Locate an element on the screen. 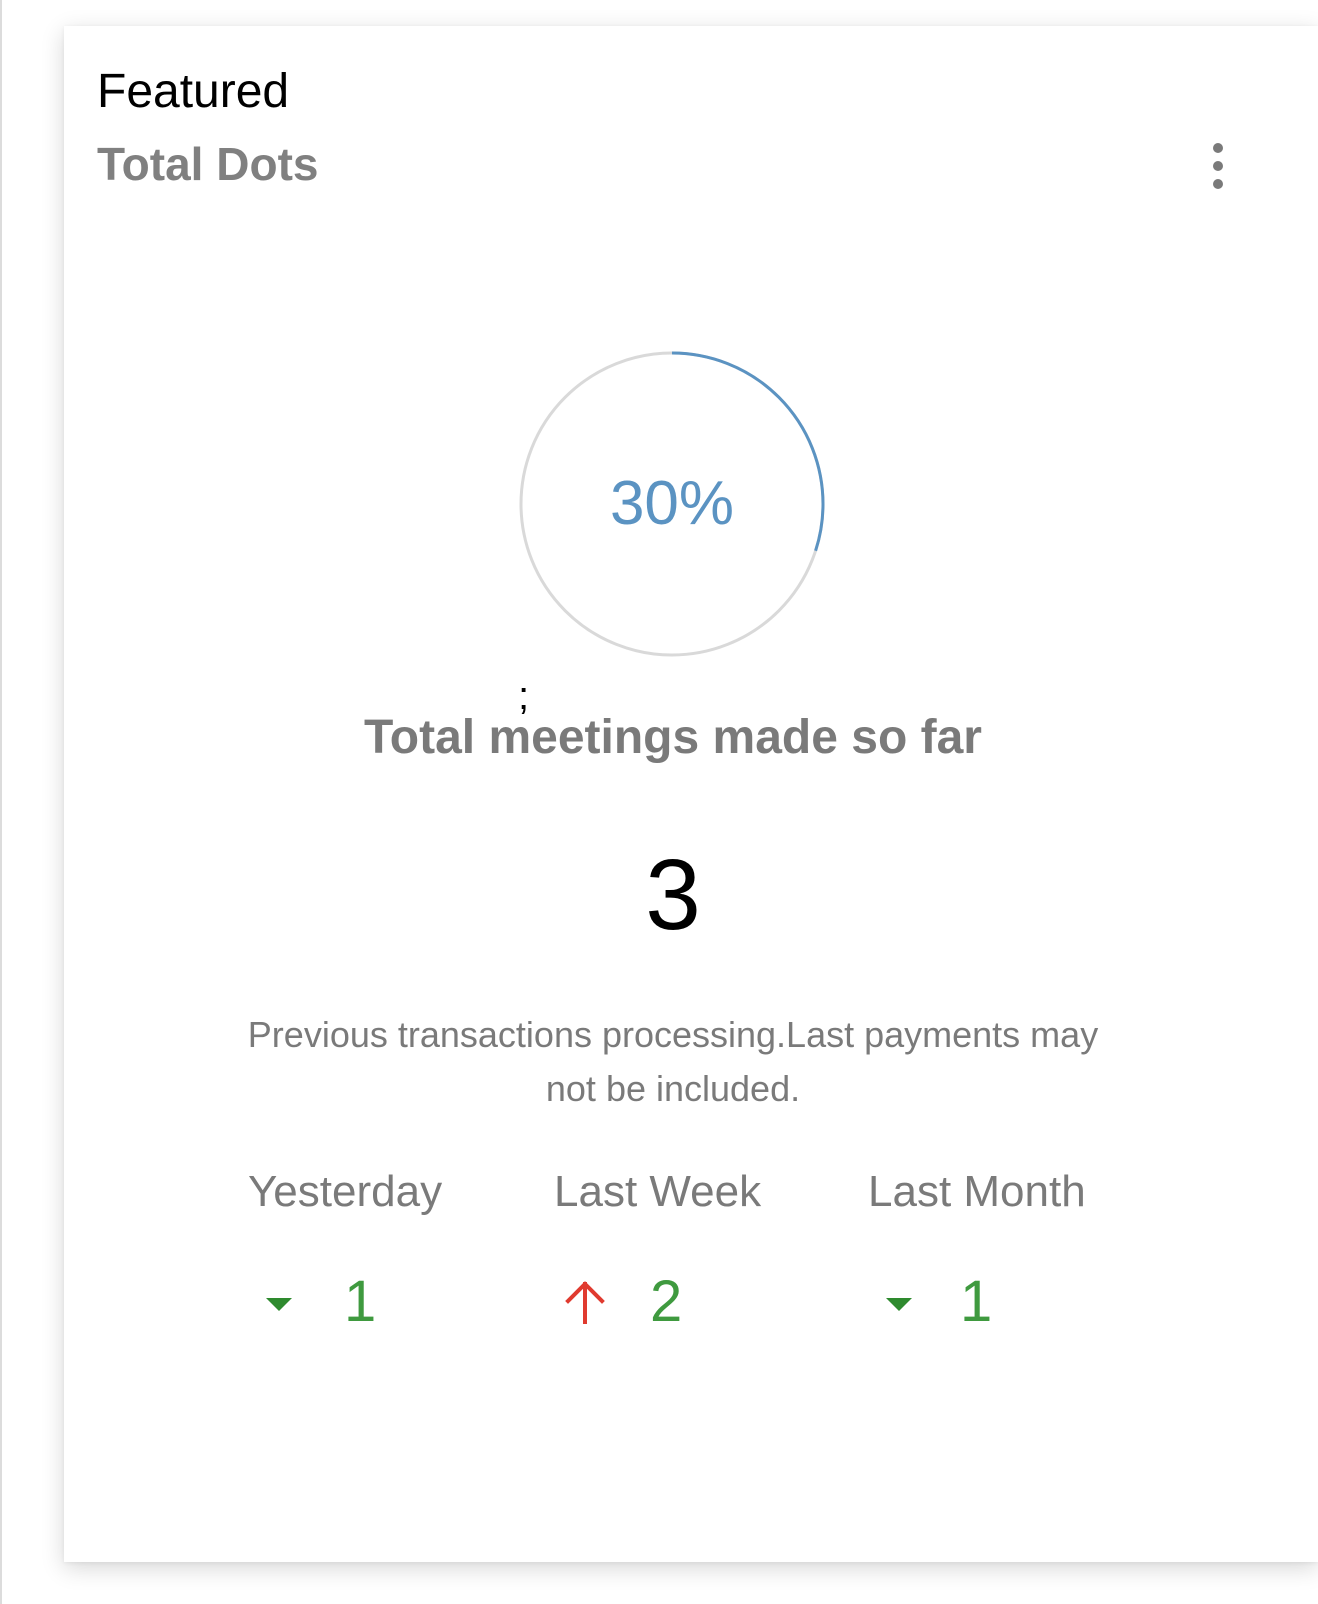  stat-last-week: Last Week 2 is located at coordinates (658, 1249).